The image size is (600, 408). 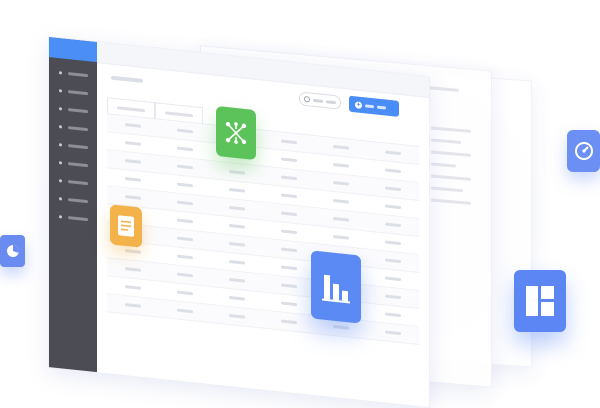 I want to click on page-title-placeholder, so click(x=127, y=79).